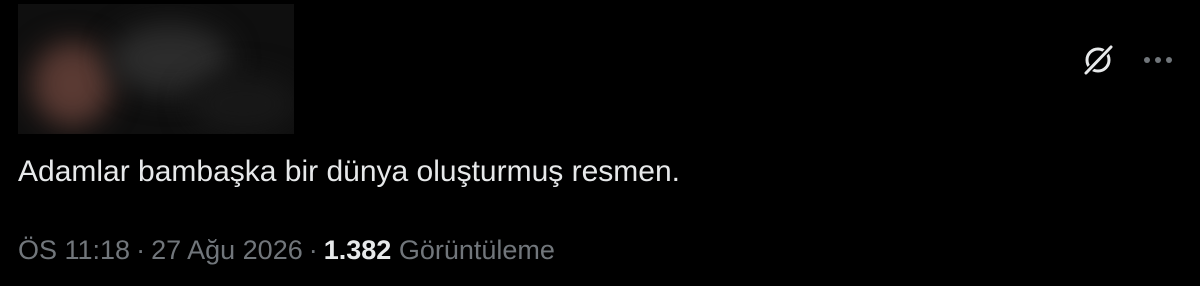  Describe the element at coordinates (358, 250) in the screenshot. I see `views-count: 1.382` at that location.